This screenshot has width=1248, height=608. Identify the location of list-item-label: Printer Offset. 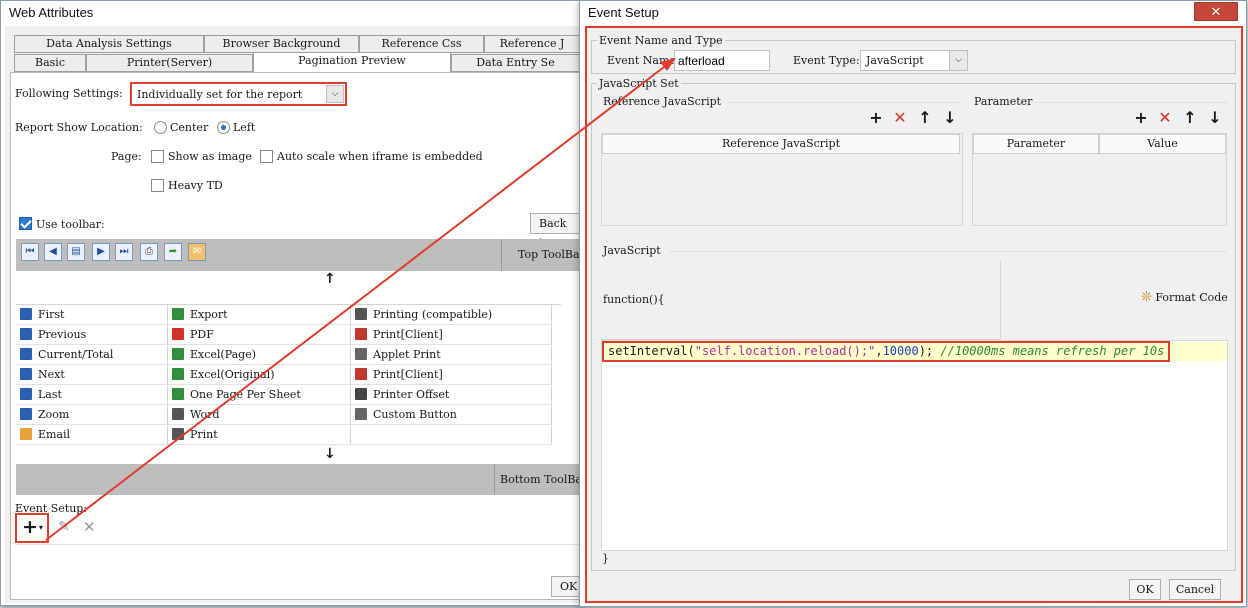
(411, 394).